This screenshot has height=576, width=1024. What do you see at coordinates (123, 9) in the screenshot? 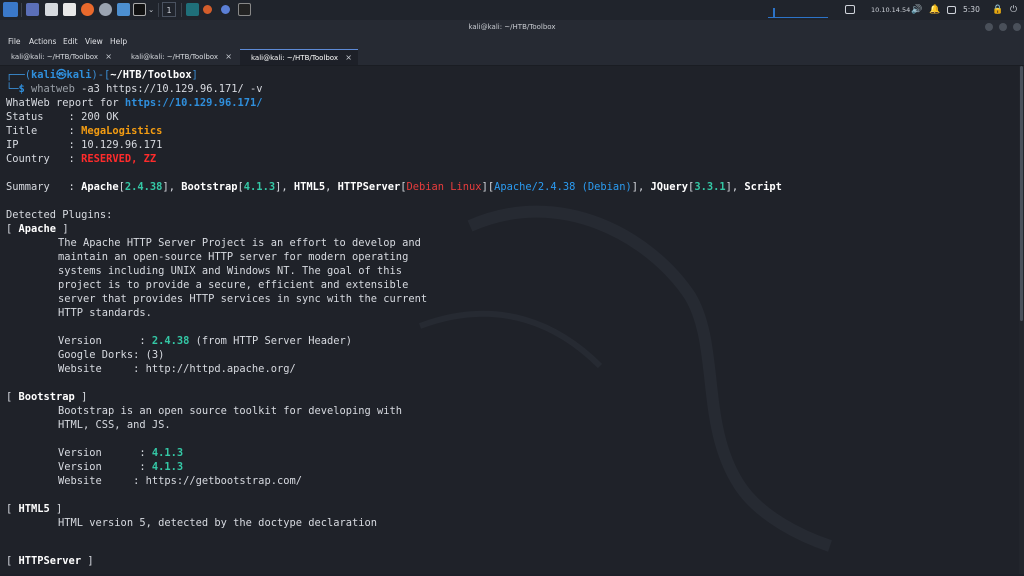
I see `screenshot-icon` at bounding box center [123, 9].